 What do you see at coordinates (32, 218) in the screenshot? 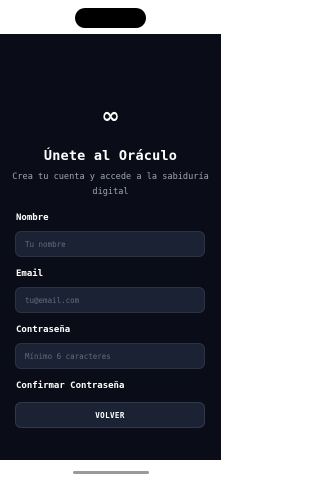
I see `name-label: Nombre` at bounding box center [32, 218].